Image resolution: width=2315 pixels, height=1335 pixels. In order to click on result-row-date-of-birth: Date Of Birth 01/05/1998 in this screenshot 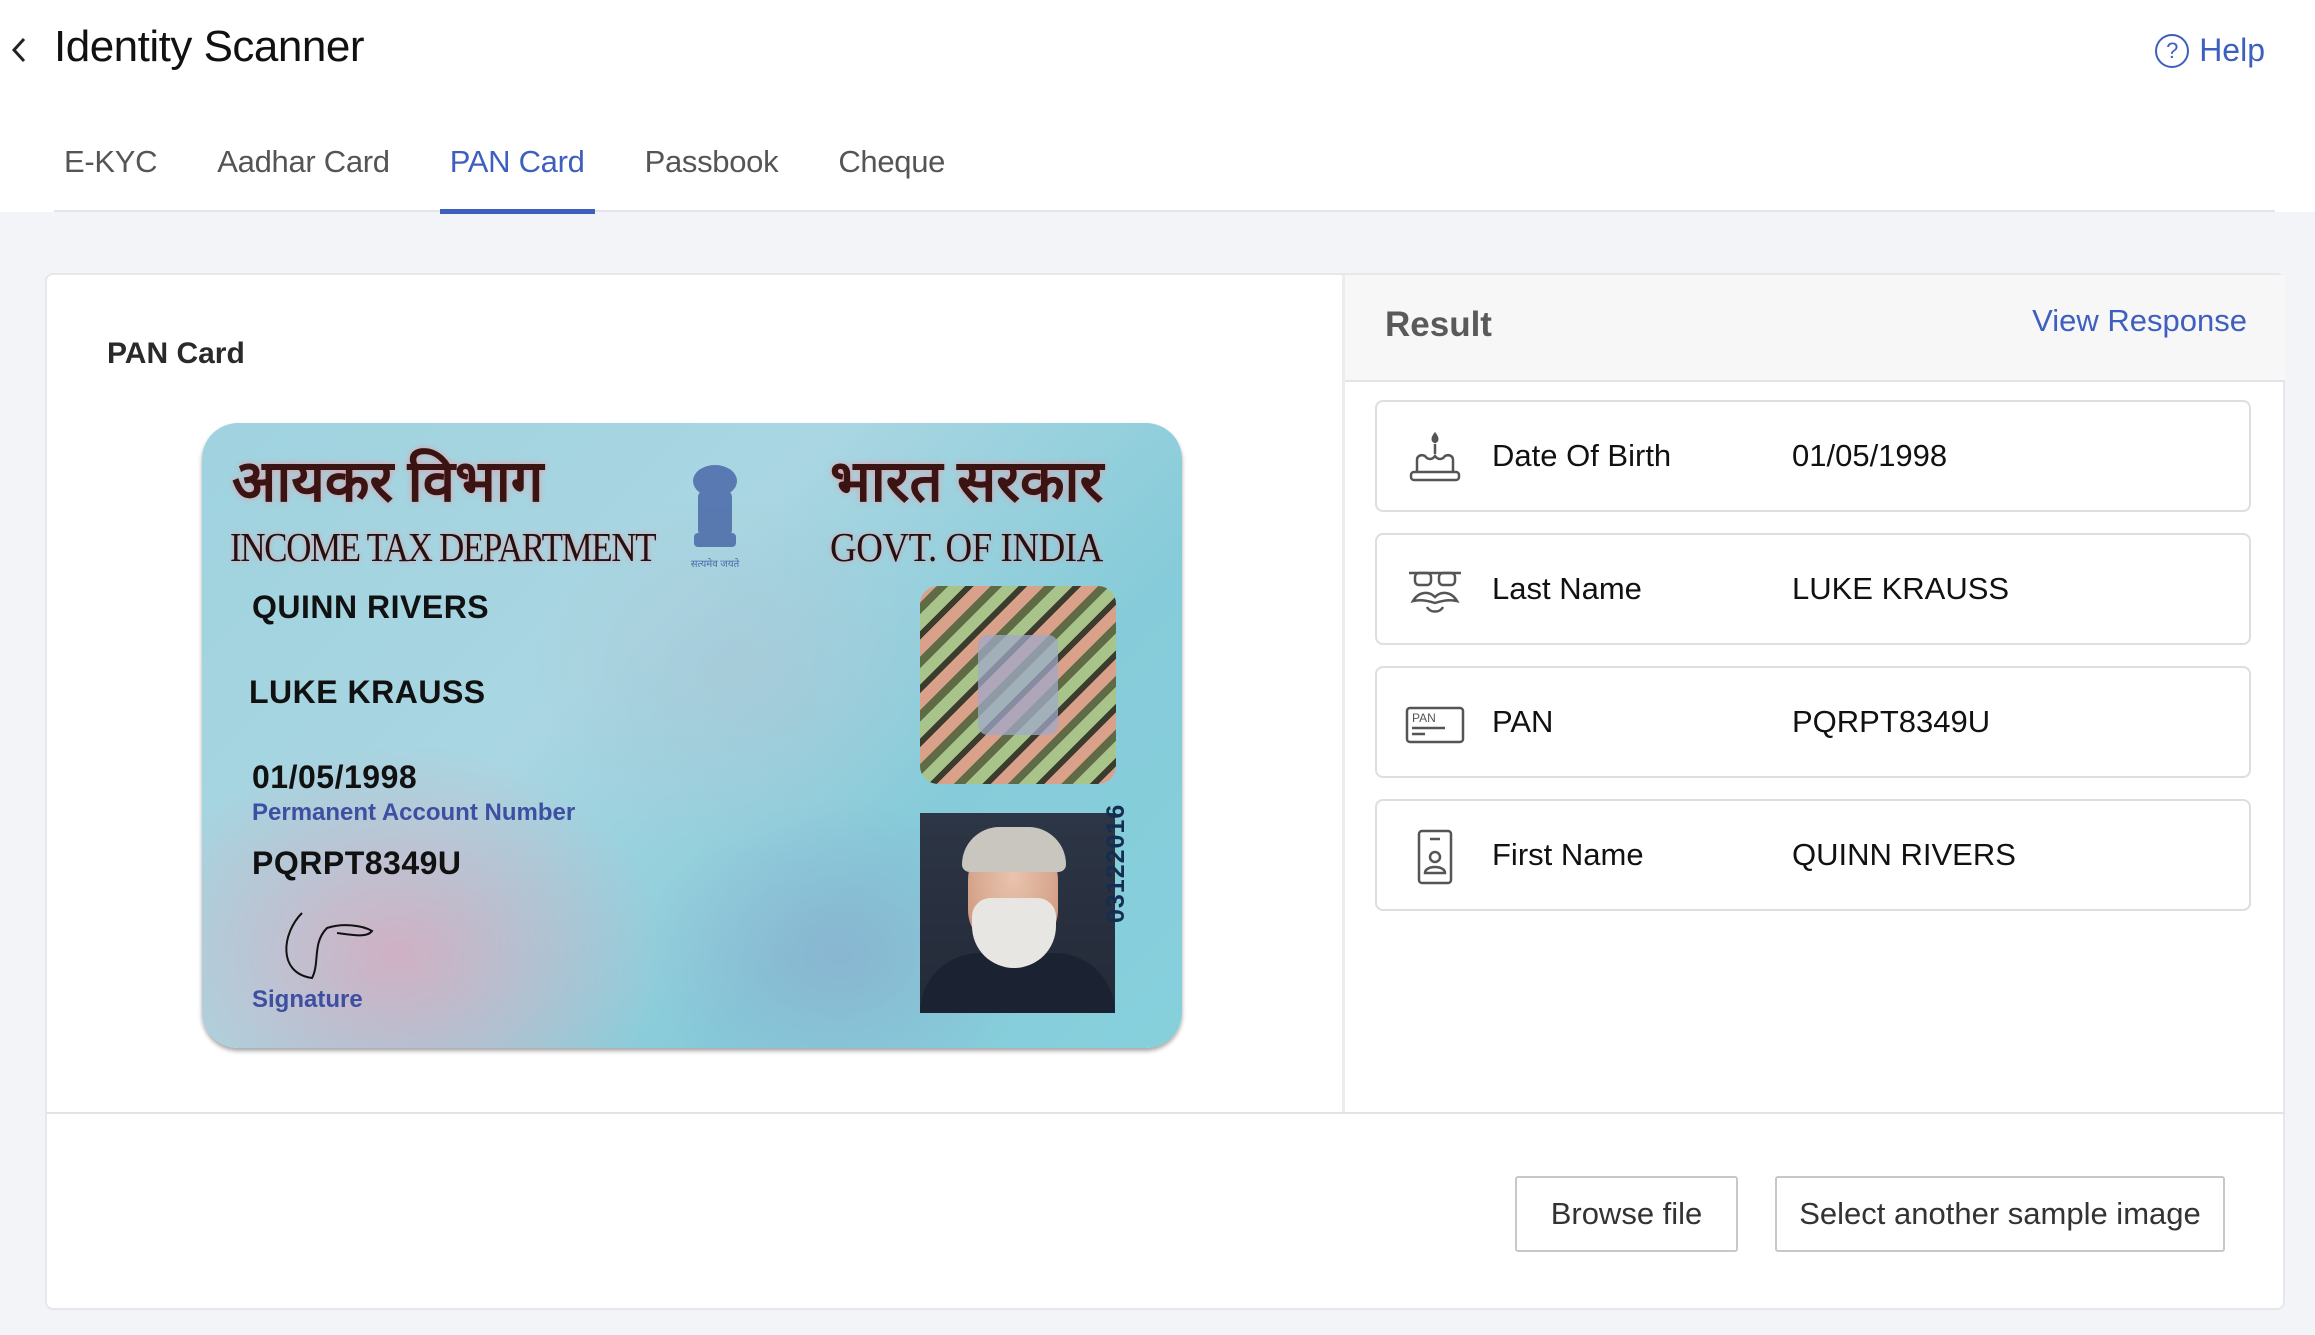, I will do `click(1813, 456)`.